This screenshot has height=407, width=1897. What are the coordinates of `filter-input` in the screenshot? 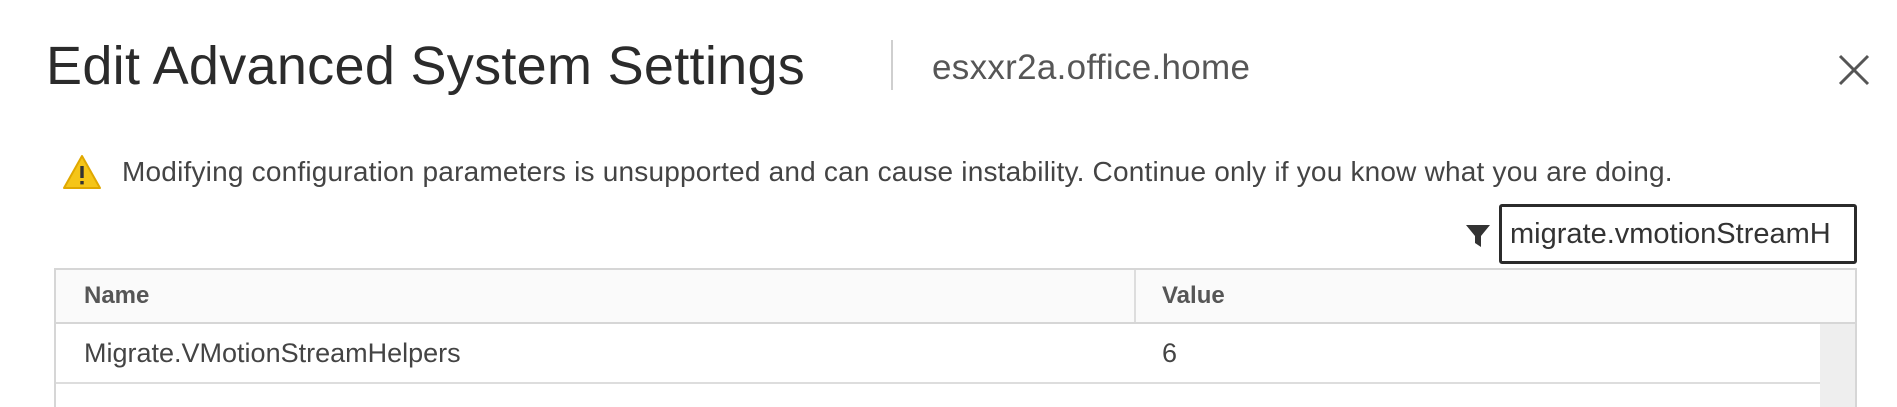 It's located at (1678, 234).